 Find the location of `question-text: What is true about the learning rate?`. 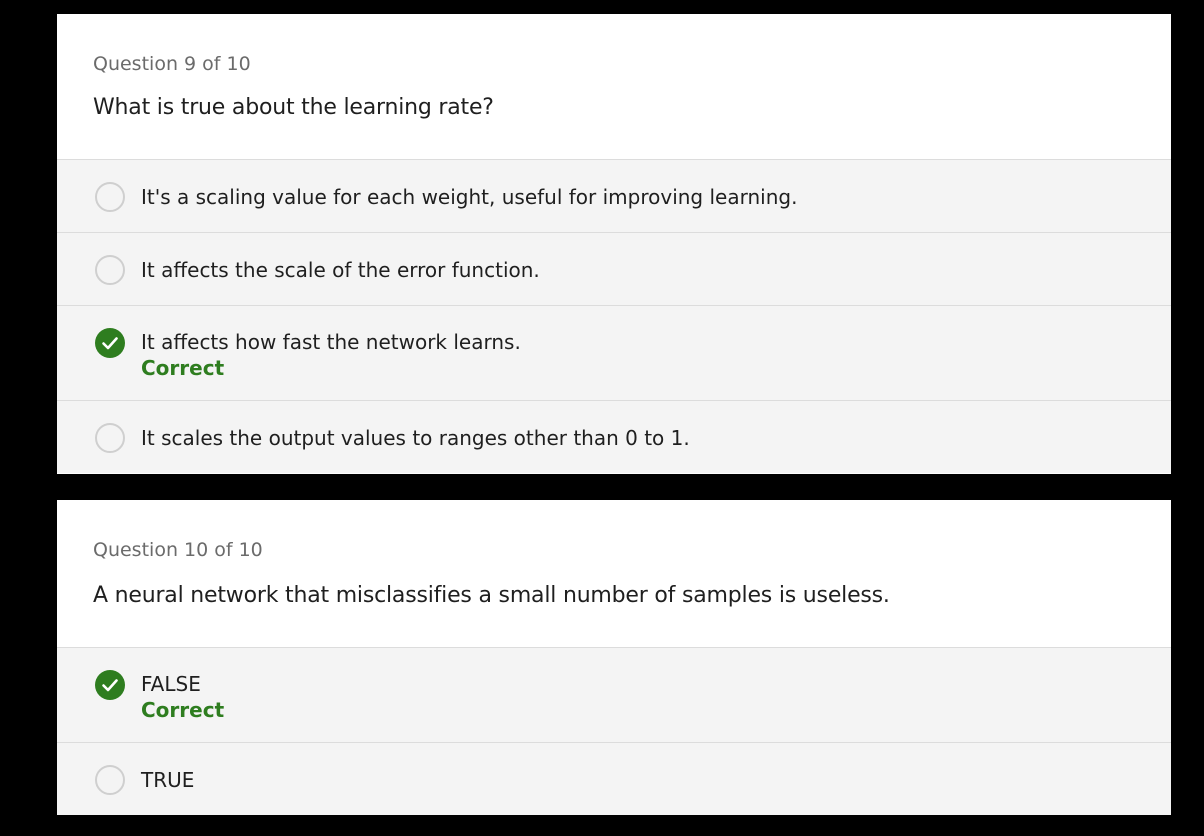

question-text: What is true about the learning rate? is located at coordinates (293, 107).